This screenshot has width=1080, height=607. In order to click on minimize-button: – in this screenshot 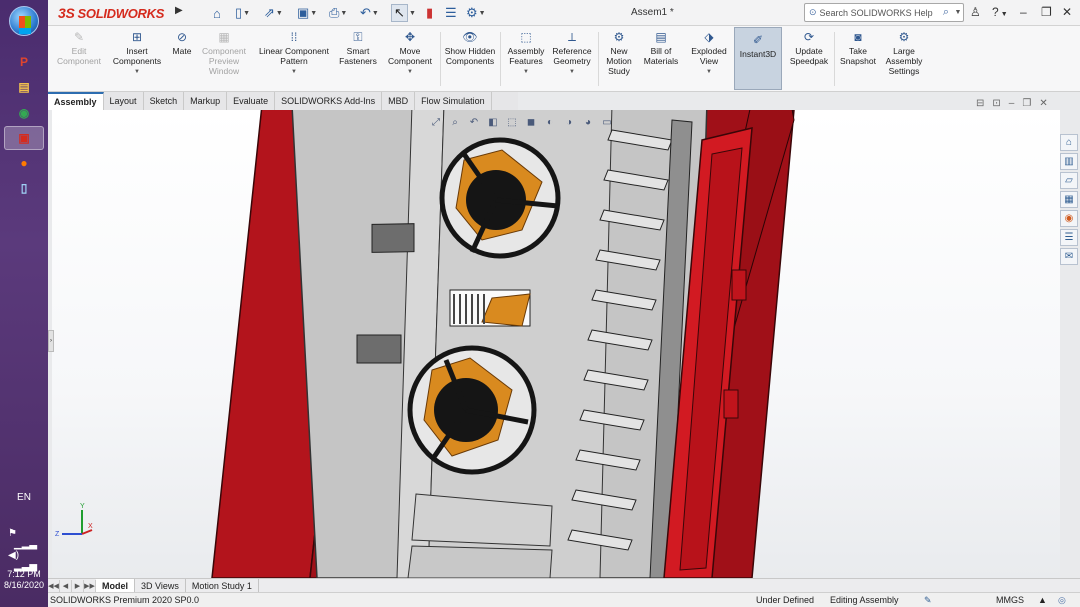, I will do `click(1023, 12)`.